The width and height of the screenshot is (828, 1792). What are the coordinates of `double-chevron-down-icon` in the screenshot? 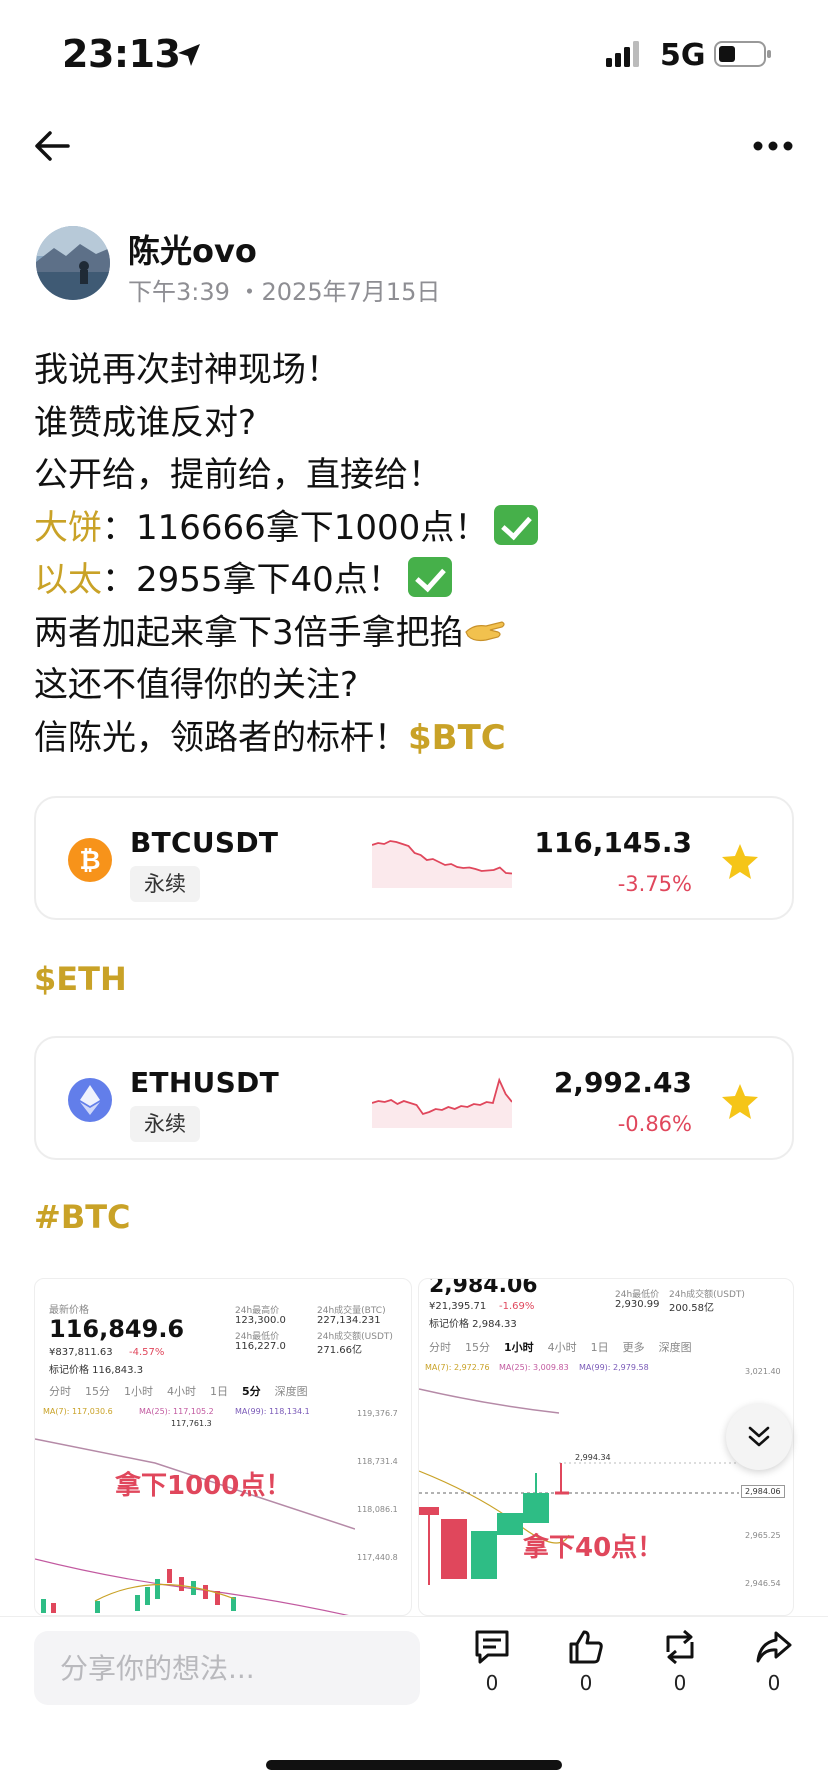 It's located at (759, 1436).